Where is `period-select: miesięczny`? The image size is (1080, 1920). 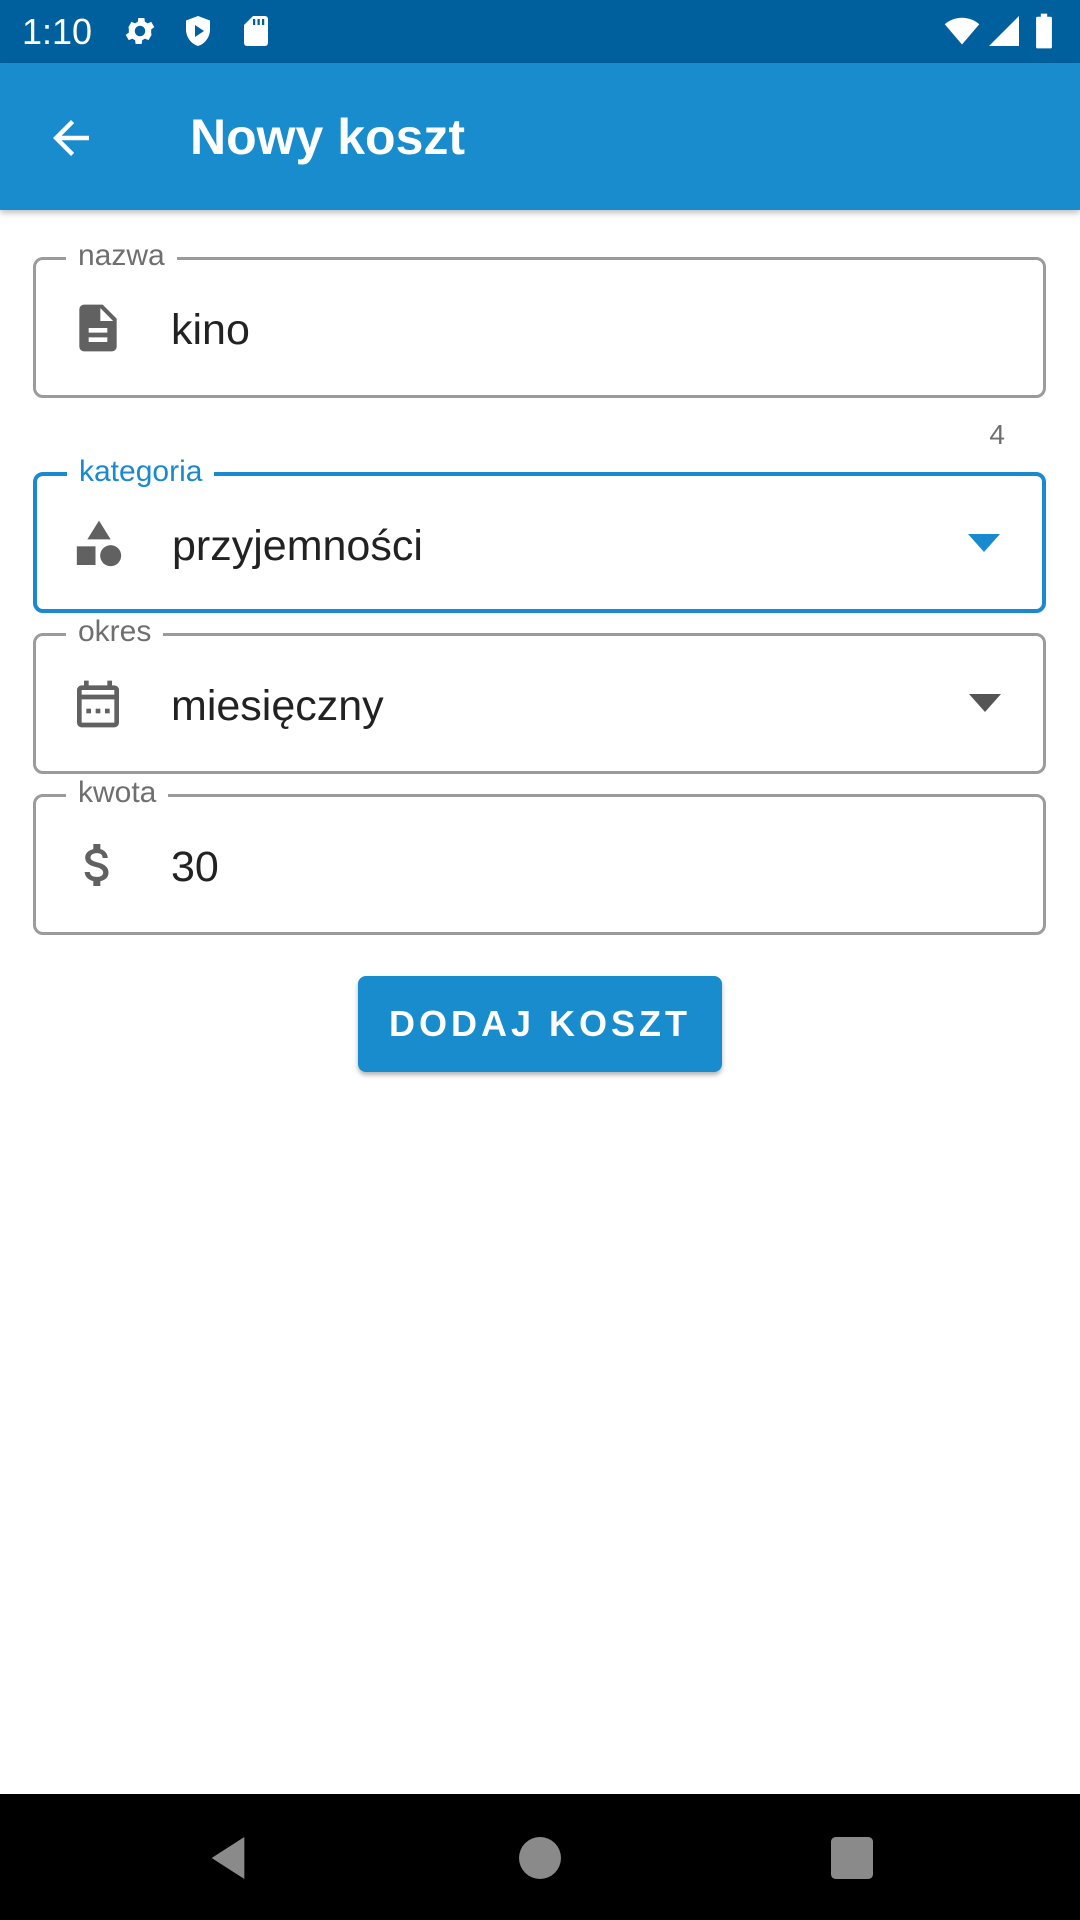
period-select: miesięczny is located at coordinates (277, 706).